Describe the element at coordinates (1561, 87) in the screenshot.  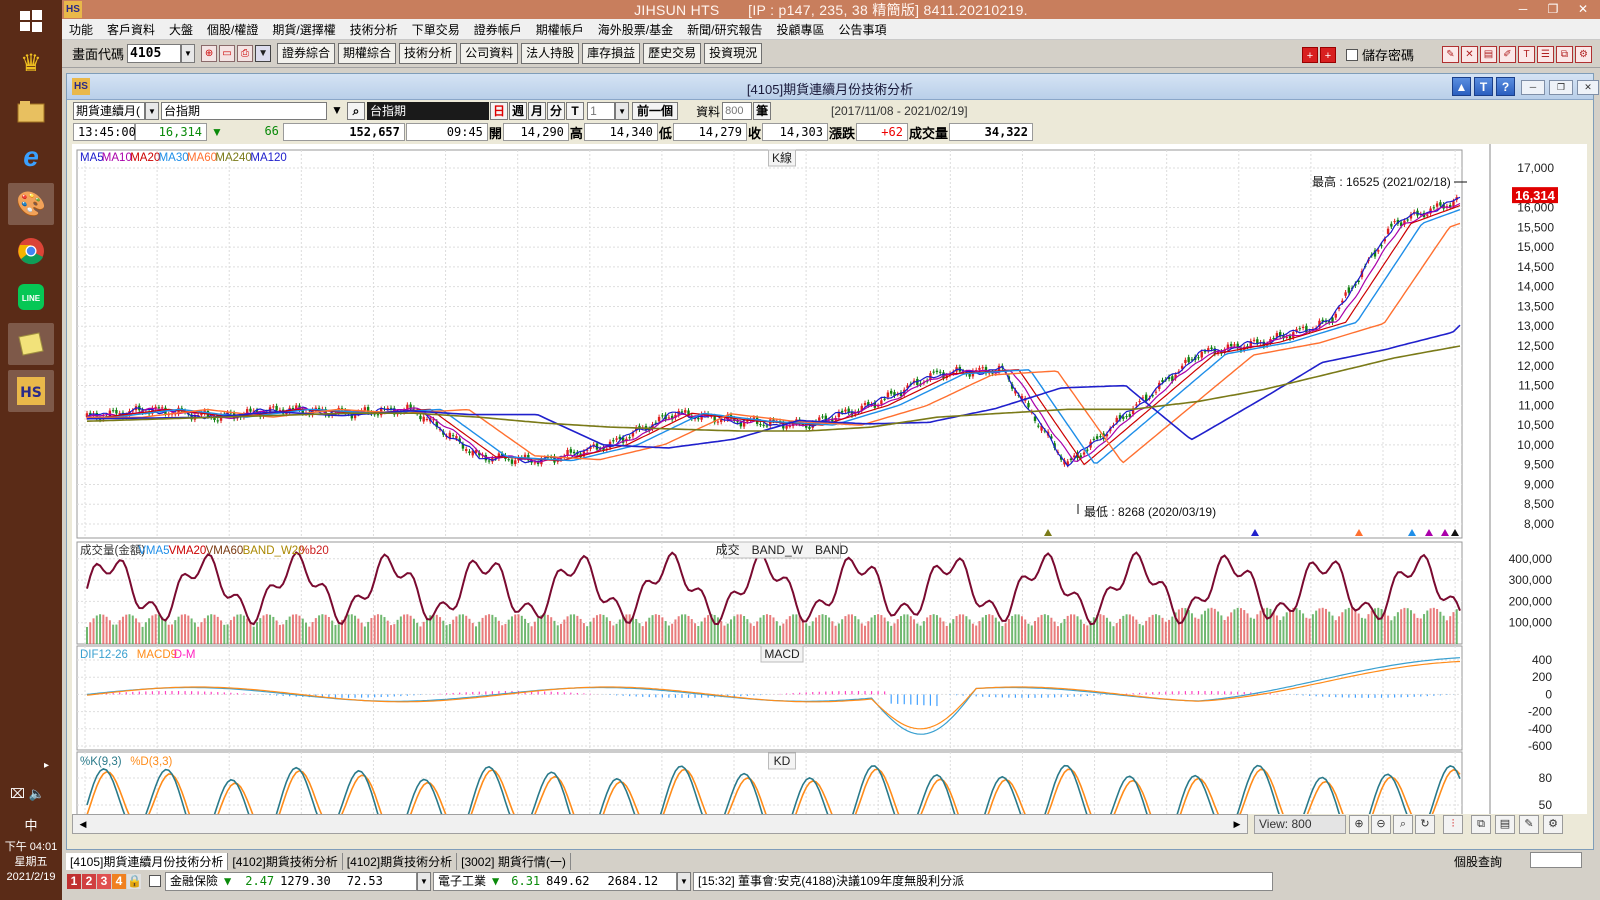
I see `inner-restore-button: ❐` at that location.